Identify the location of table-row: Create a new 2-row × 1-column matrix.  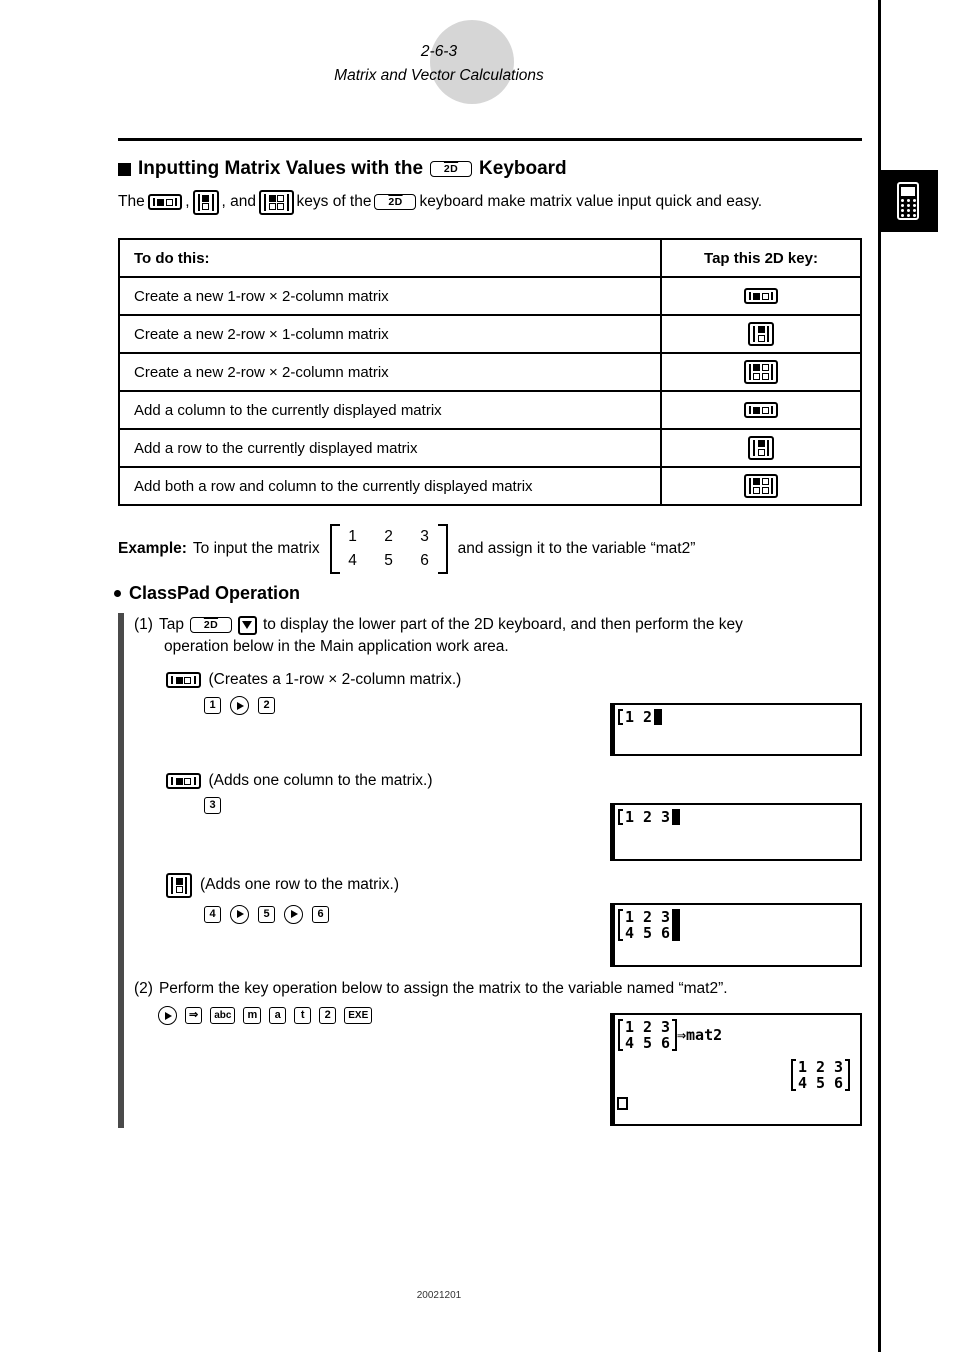
(490, 334).